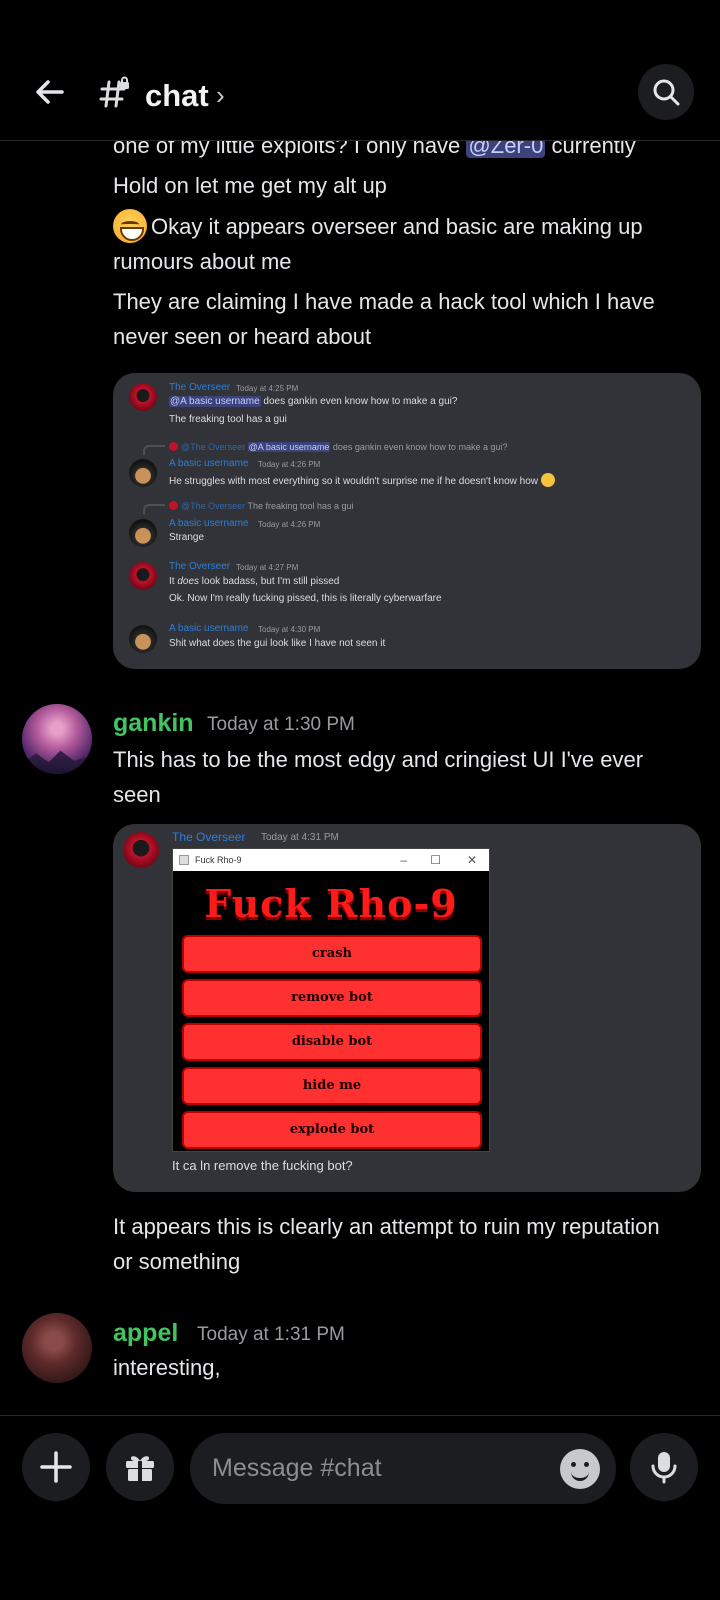 This screenshot has width=720, height=1600. I want to click on message-line: interesting,, so click(167, 1367).